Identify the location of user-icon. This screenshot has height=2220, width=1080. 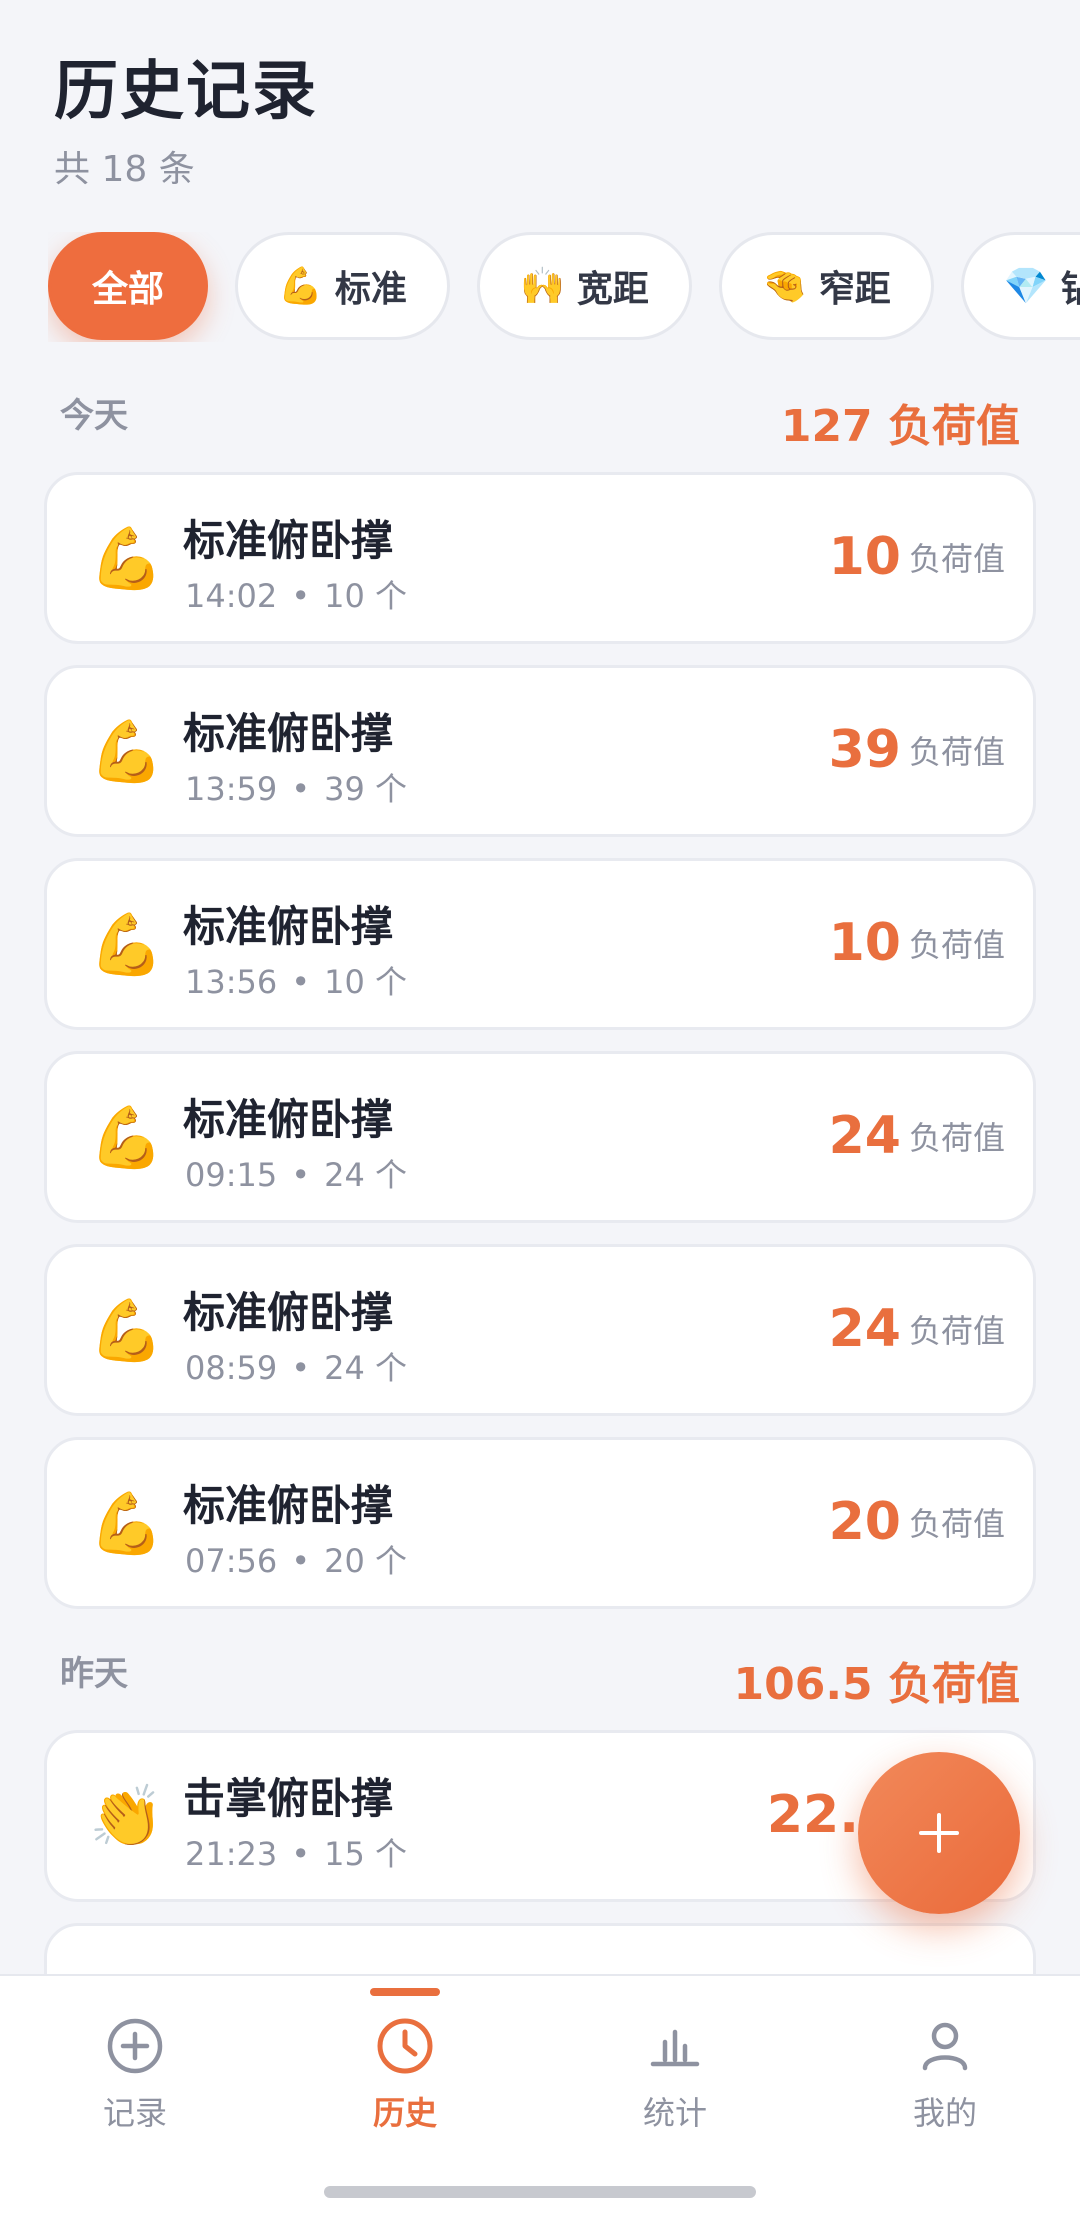
(945, 2046).